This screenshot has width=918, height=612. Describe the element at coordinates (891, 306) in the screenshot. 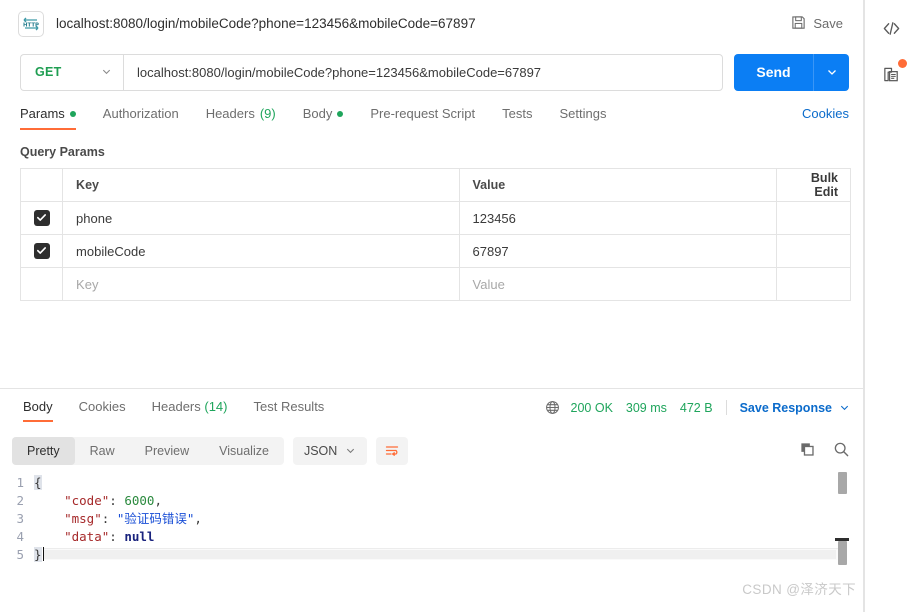

I see `right-sidebar` at that location.